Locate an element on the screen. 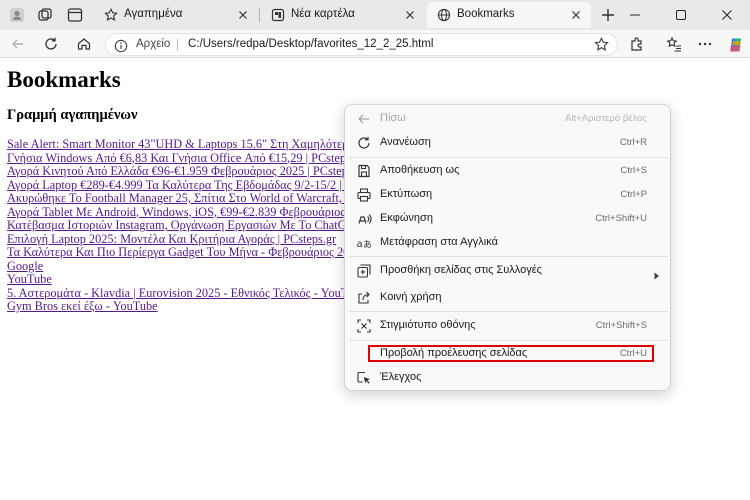  menu-item-label: Αποθήκευση ως is located at coordinates (420, 170).